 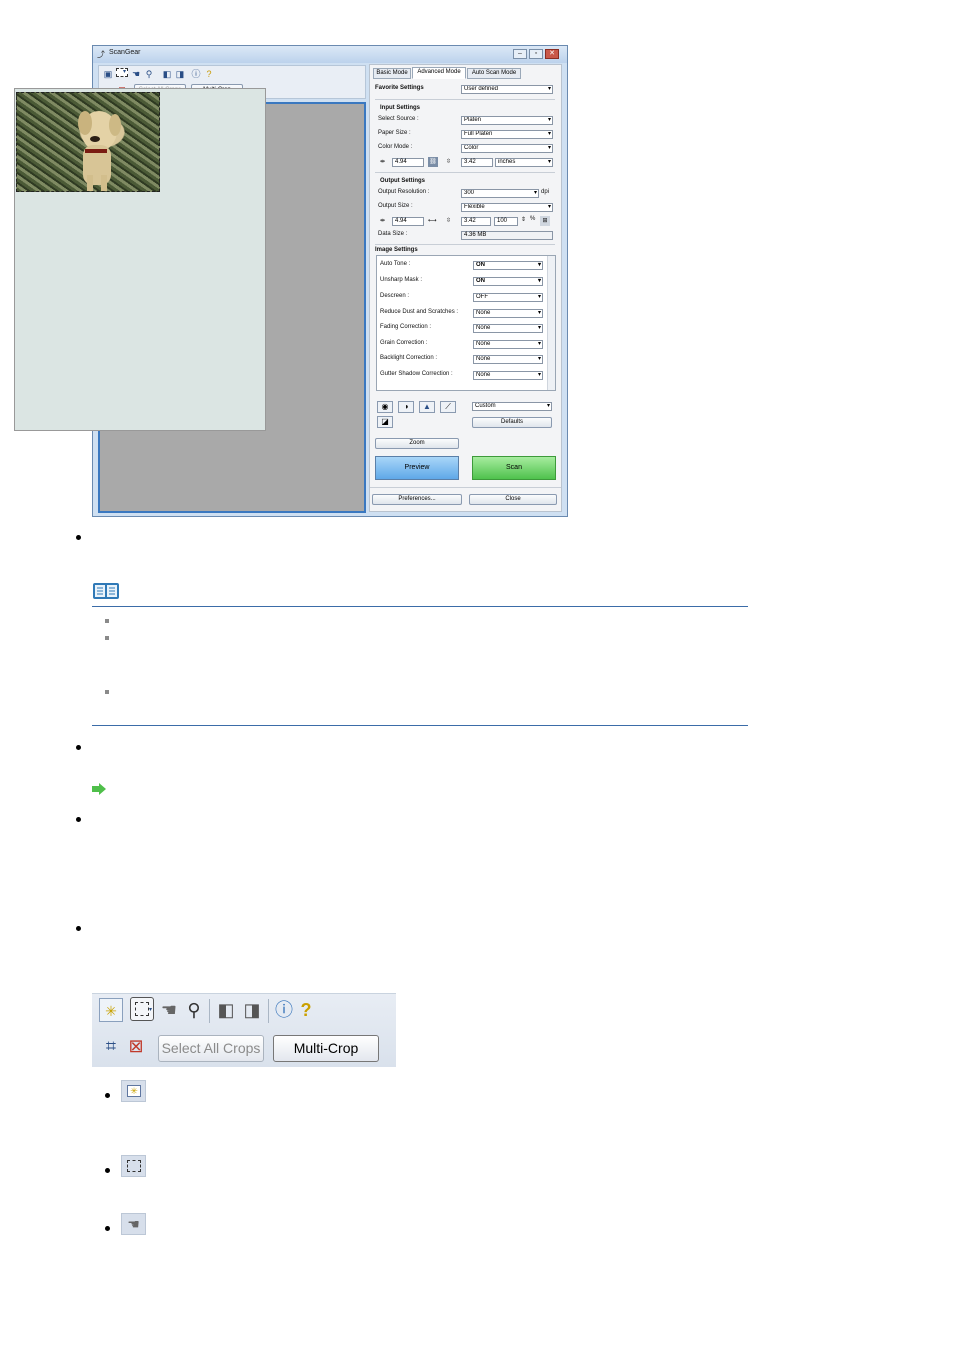 I want to click on descreen-select: OFF, so click(x=508, y=297).